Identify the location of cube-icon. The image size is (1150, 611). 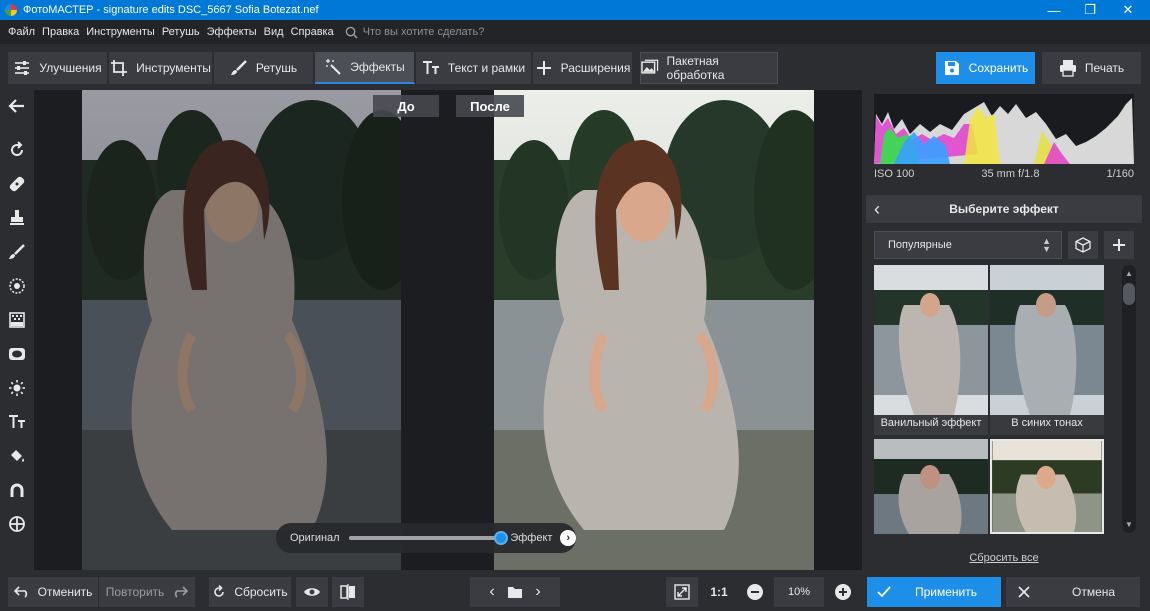
(1083, 245).